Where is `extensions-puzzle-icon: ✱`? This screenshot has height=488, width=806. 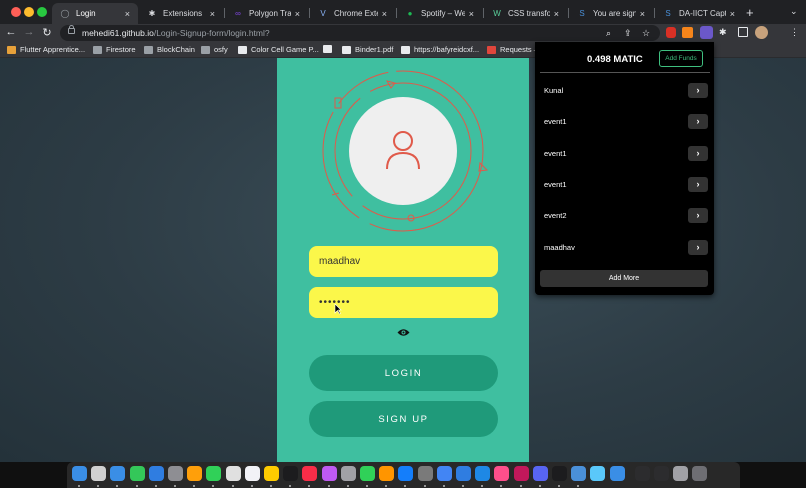 extensions-puzzle-icon: ✱ is located at coordinates (723, 32).